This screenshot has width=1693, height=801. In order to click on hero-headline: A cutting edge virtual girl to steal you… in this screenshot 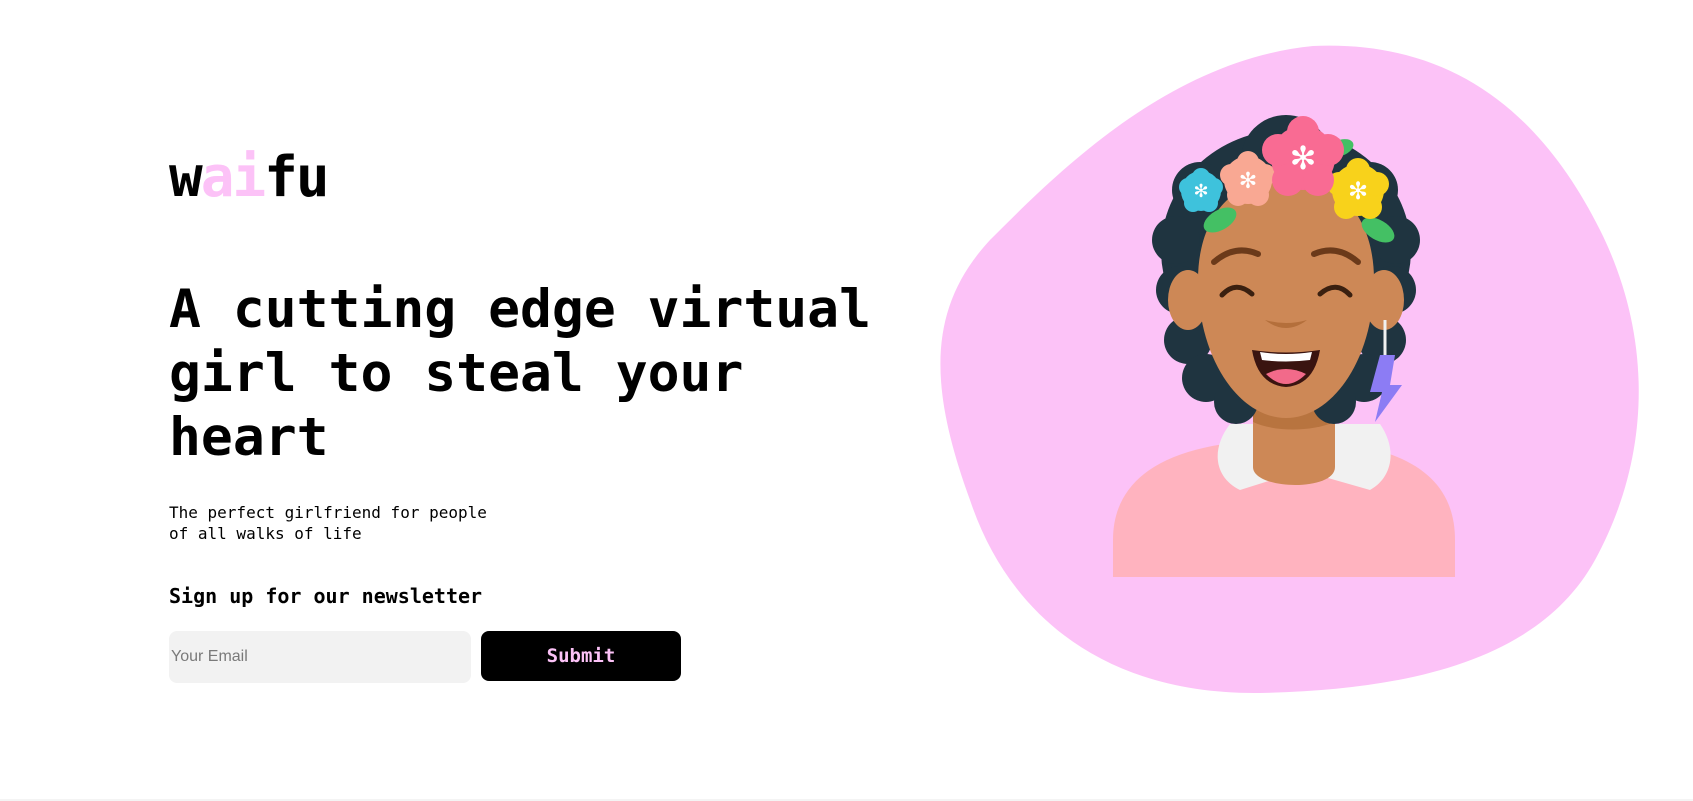, I will do `click(520, 373)`.